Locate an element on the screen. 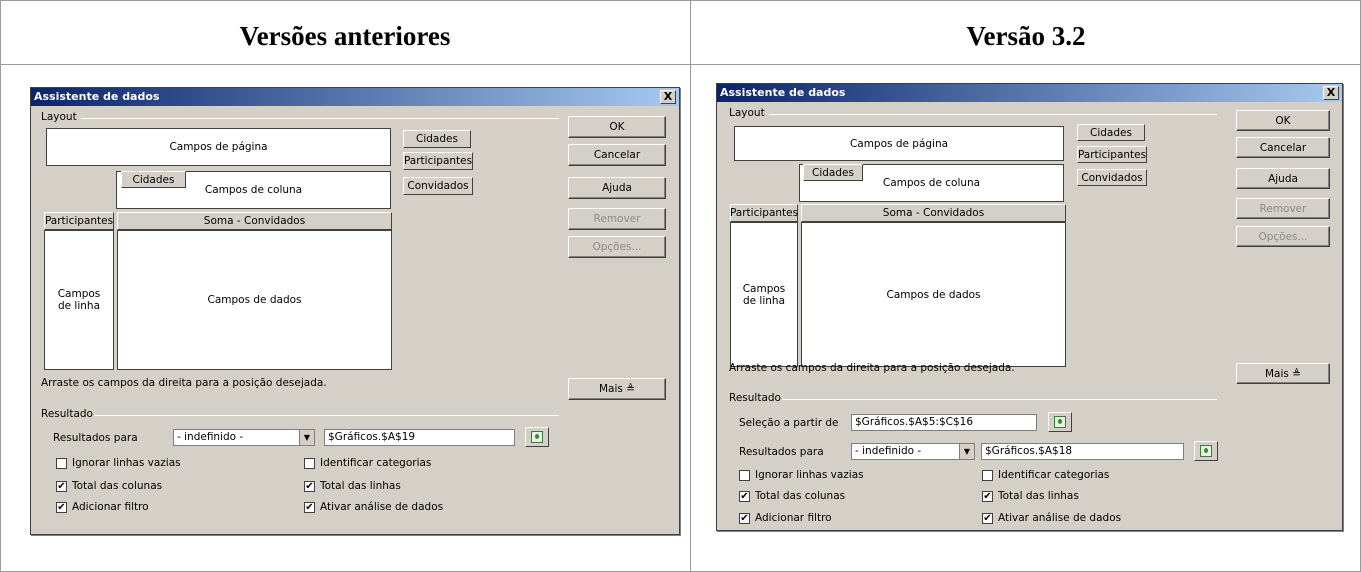  data-fields-label: Campos de dados is located at coordinates (254, 300).